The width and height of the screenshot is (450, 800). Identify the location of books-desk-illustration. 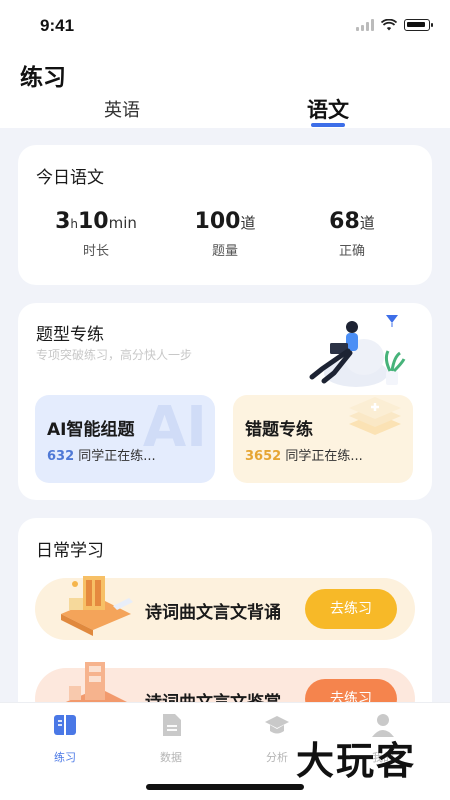
(97, 606).